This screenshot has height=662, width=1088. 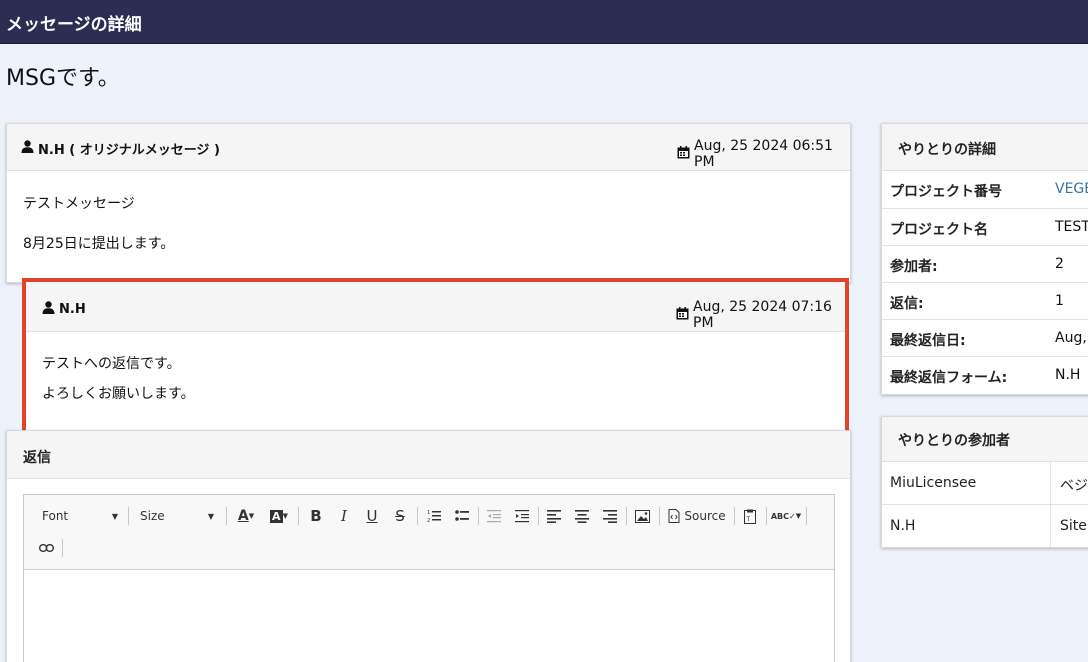 I want to click on message-author-name: N.H ( オリジナルメッセージ ), so click(x=129, y=150).